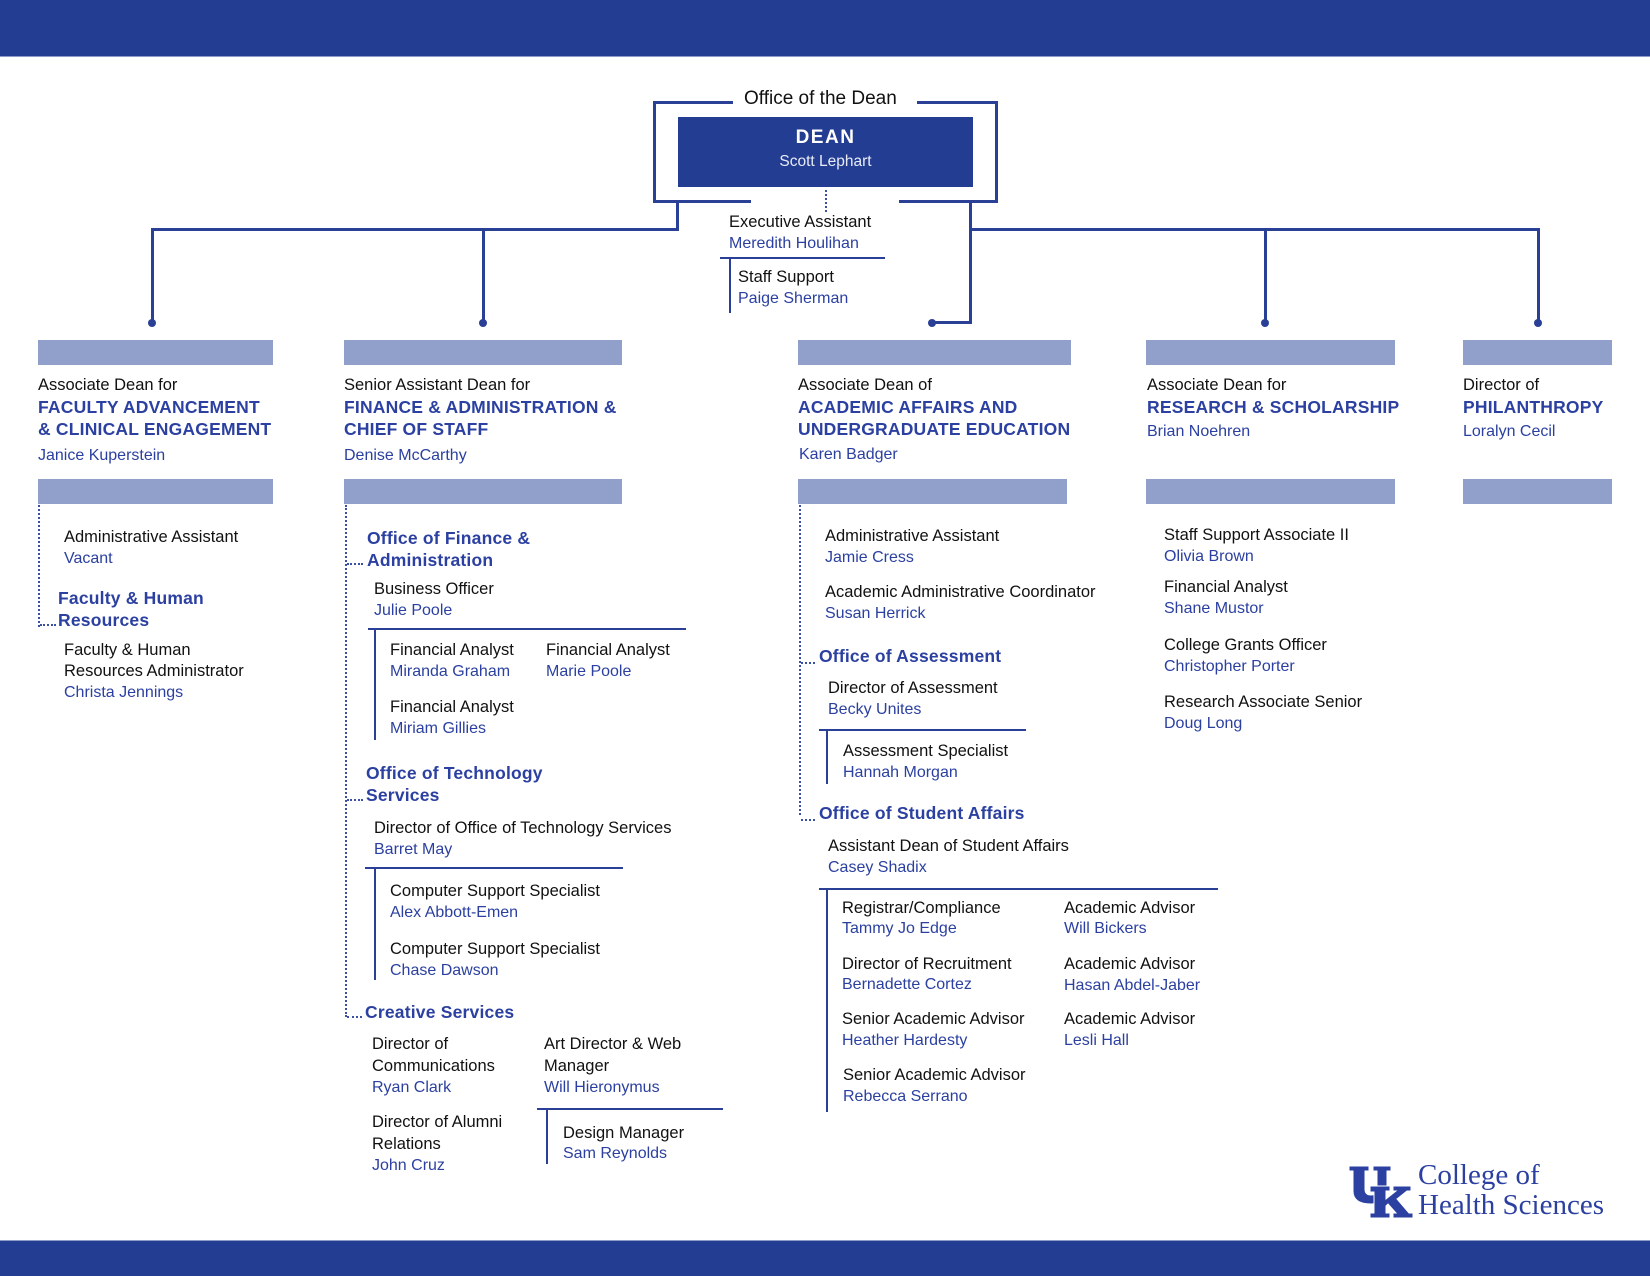  I want to click on cs-title: Creative Services, so click(440, 1012).